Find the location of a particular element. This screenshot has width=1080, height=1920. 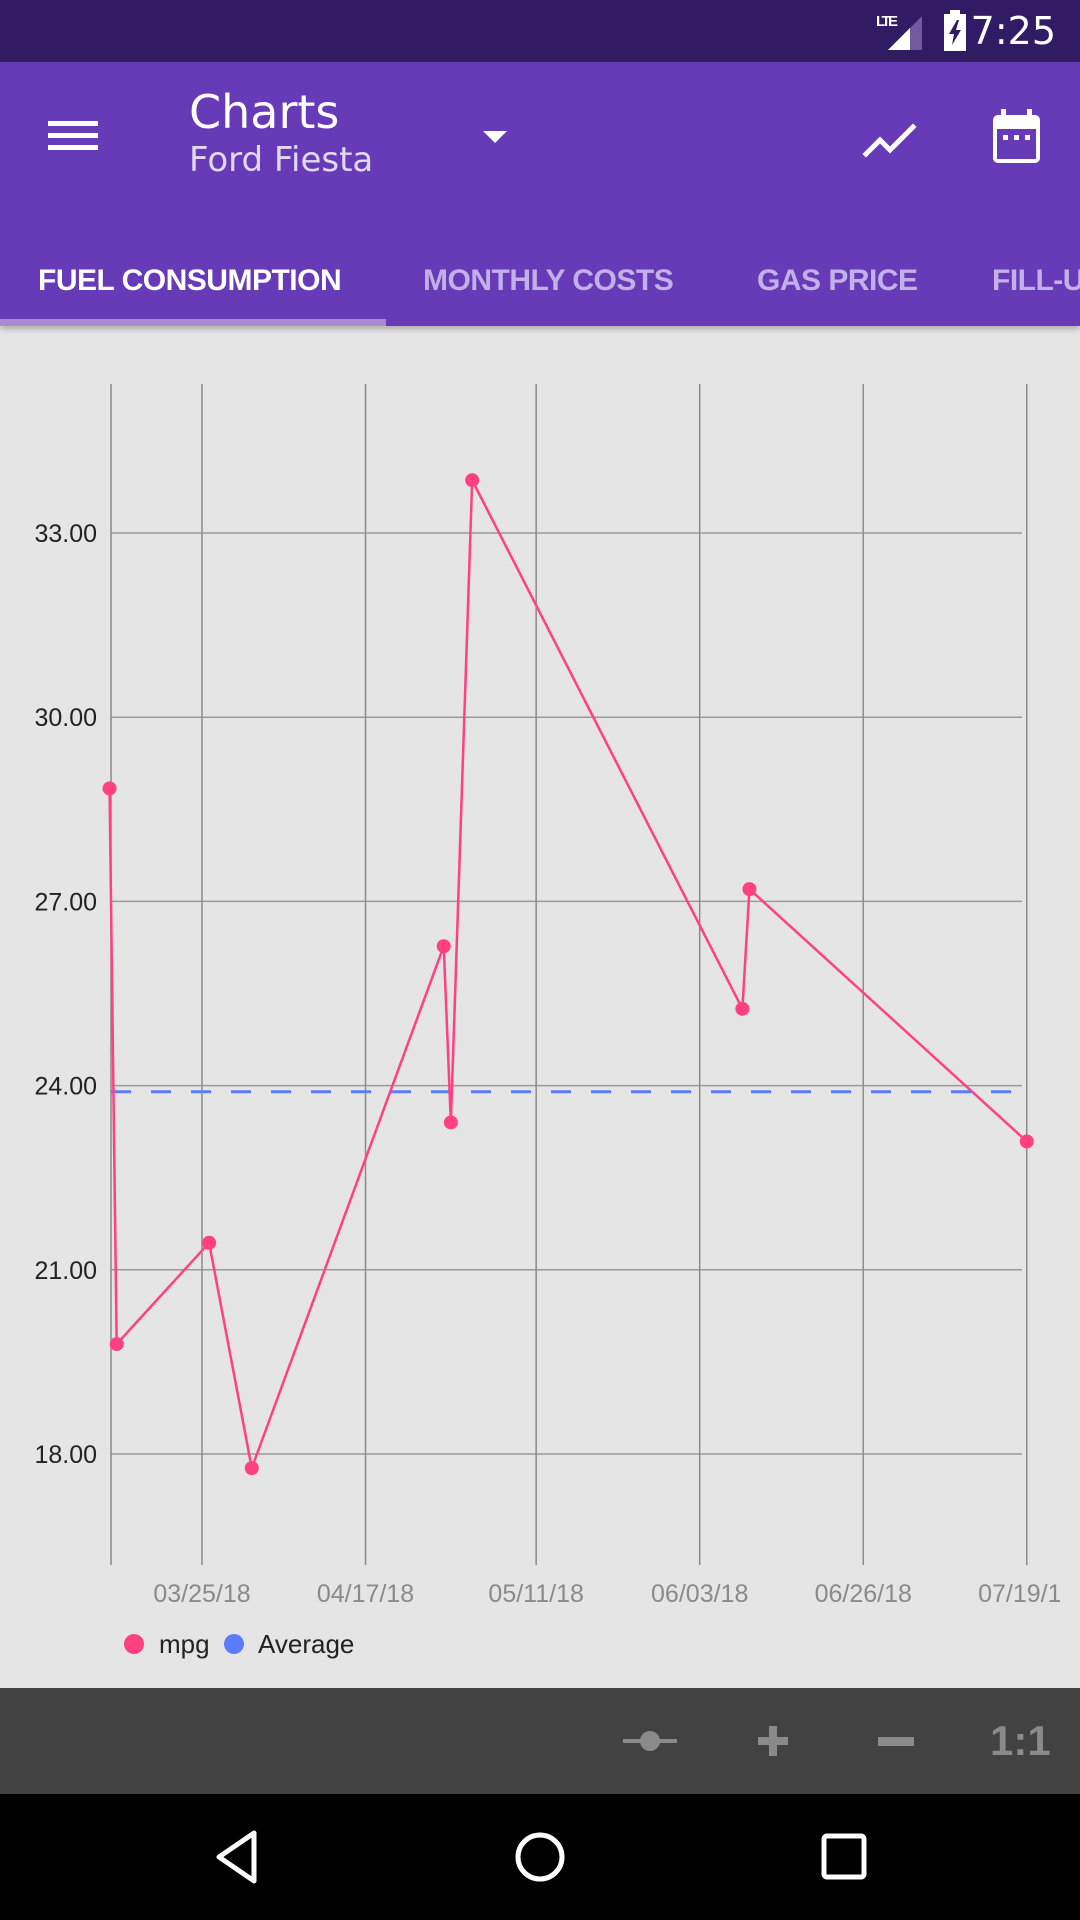

lte-signal-icon: LTE is located at coordinates (899, 31).